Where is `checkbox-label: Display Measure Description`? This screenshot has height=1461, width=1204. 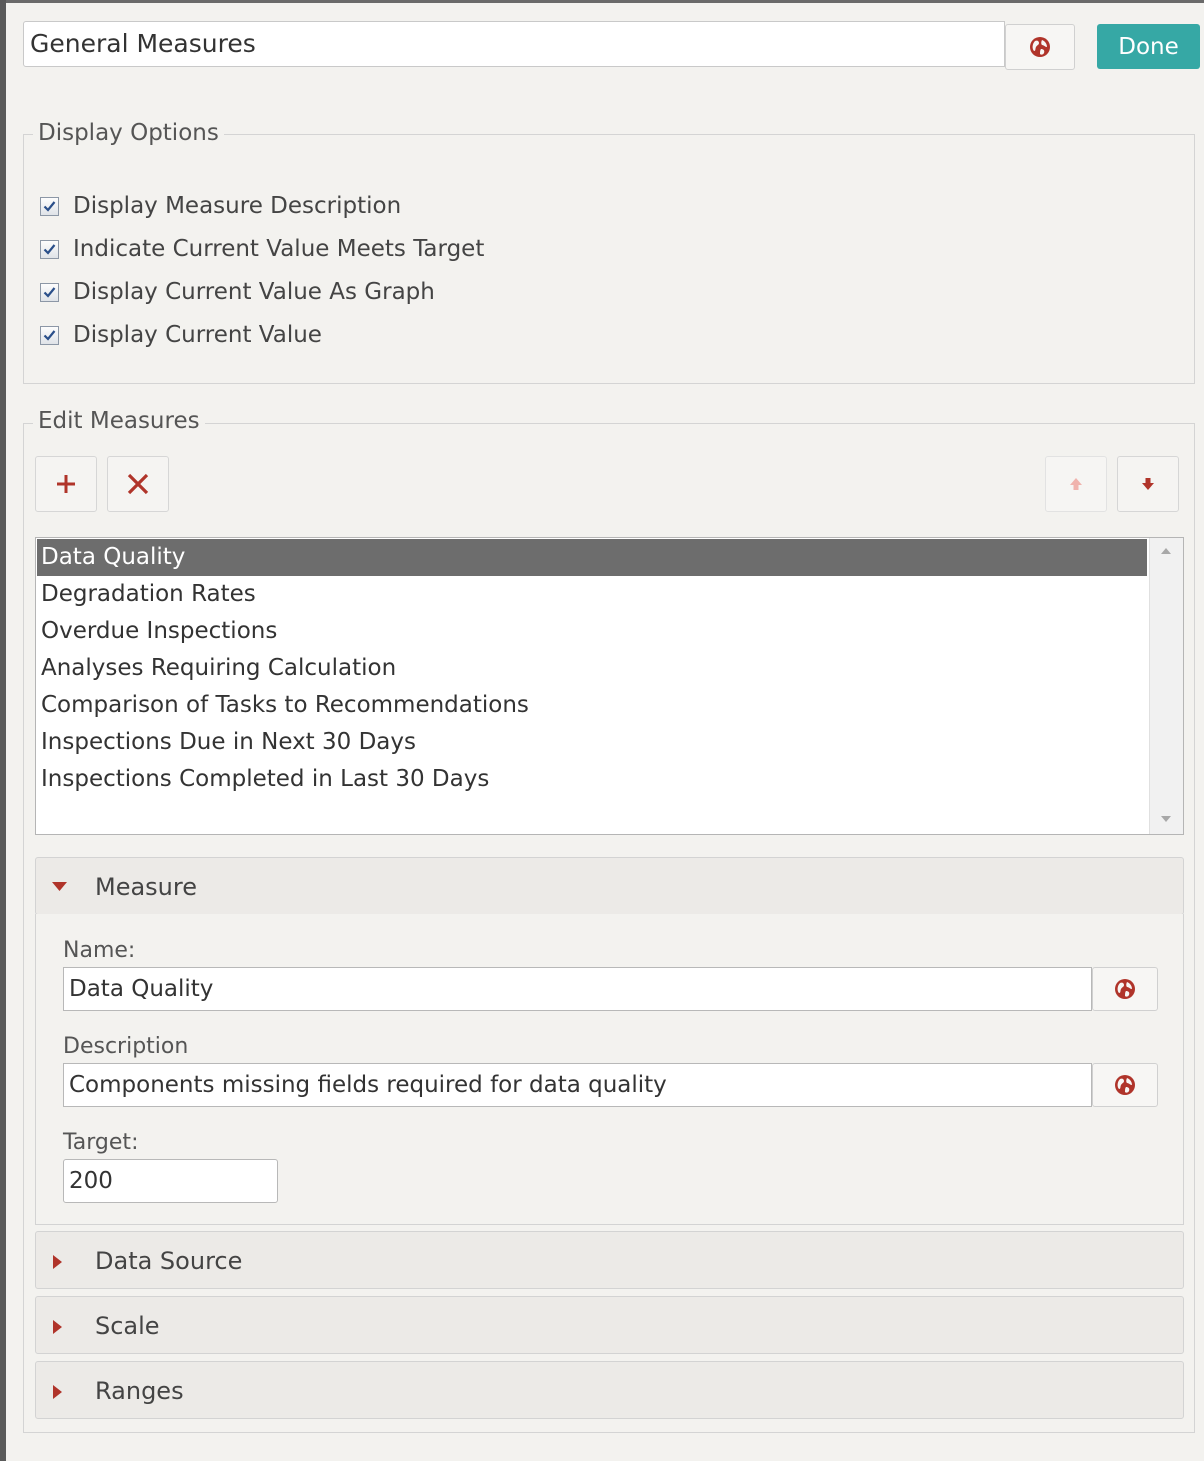 checkbox-label: Display Measure Description is located at coordinates (237, 206).